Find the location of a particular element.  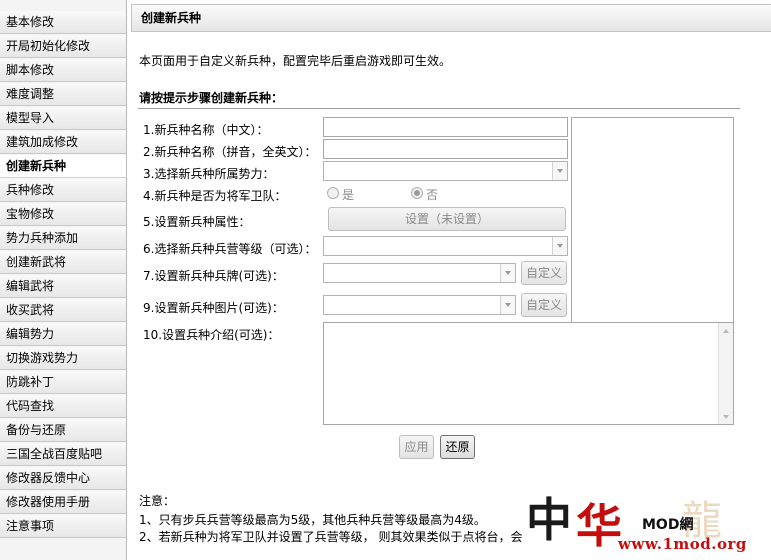

page-title: 创建新兵种 is located at coordinates (451, 18).